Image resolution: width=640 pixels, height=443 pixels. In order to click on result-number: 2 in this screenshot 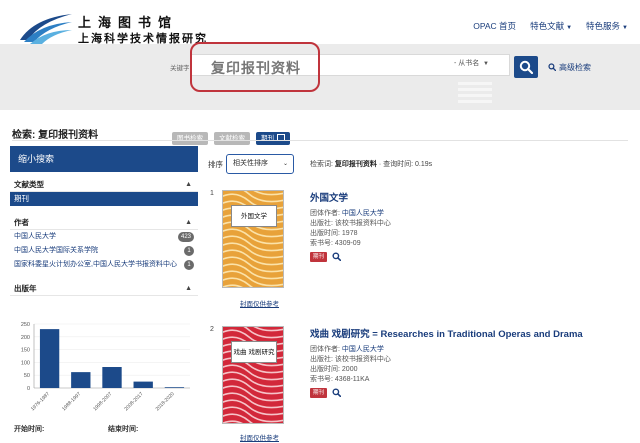, I will do `click(212, 329)`.